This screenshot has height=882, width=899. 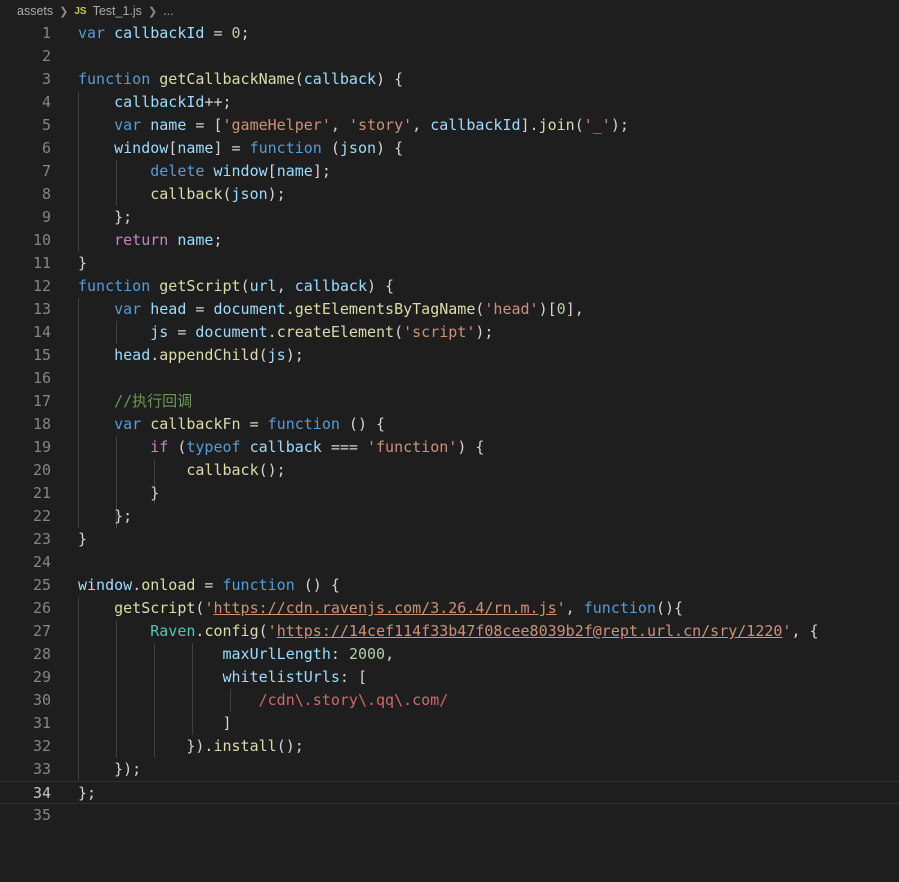 What do you see at coordinates (41, 493) in the screenshot?
I see `line-number: 21` at bounding box center [41, 493].